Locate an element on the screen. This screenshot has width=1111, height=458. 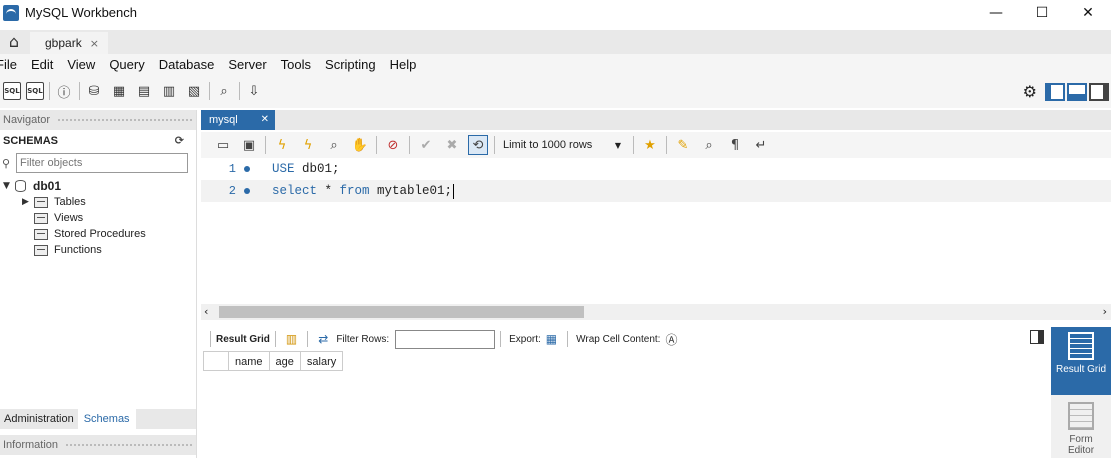
execute-current-icon: ϟ is located at coordinates (308, 145).